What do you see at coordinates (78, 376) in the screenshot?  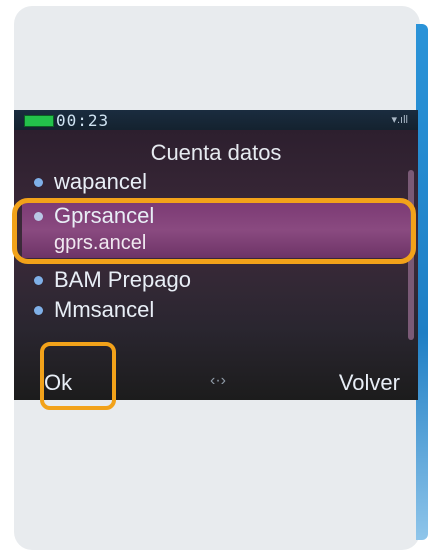 I see `ok-highlight` at bounding box center [78, 376].